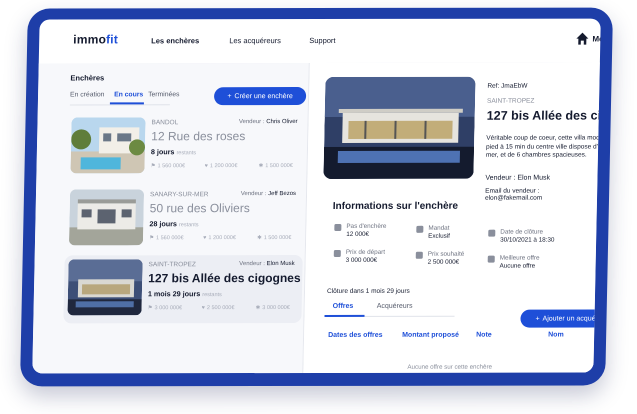 The width and height of the screenshot is (637, 414). Describe the element at coordinates (420, 229) in the screenshot. I see `document-icon` at that location.